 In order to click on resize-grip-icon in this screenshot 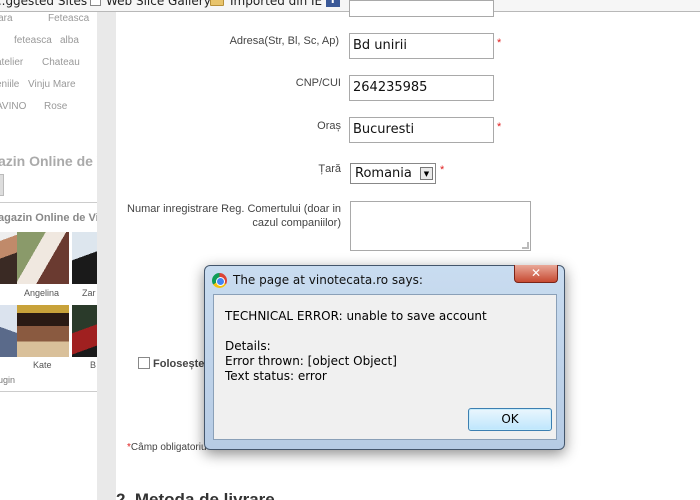, I will do `click(525, 245)`.